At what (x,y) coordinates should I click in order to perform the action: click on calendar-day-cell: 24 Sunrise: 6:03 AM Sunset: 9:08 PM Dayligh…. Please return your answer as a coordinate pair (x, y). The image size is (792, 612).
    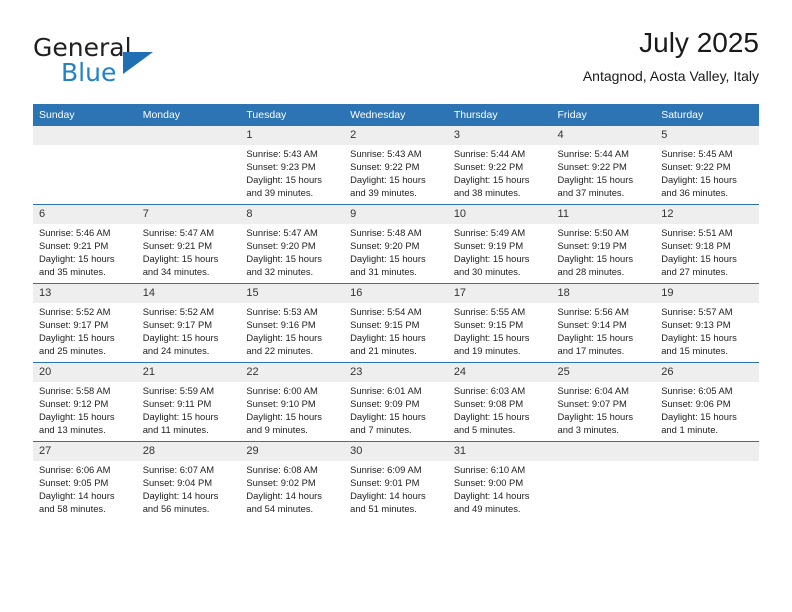
    Looking at the image, I should click on (499, 402).